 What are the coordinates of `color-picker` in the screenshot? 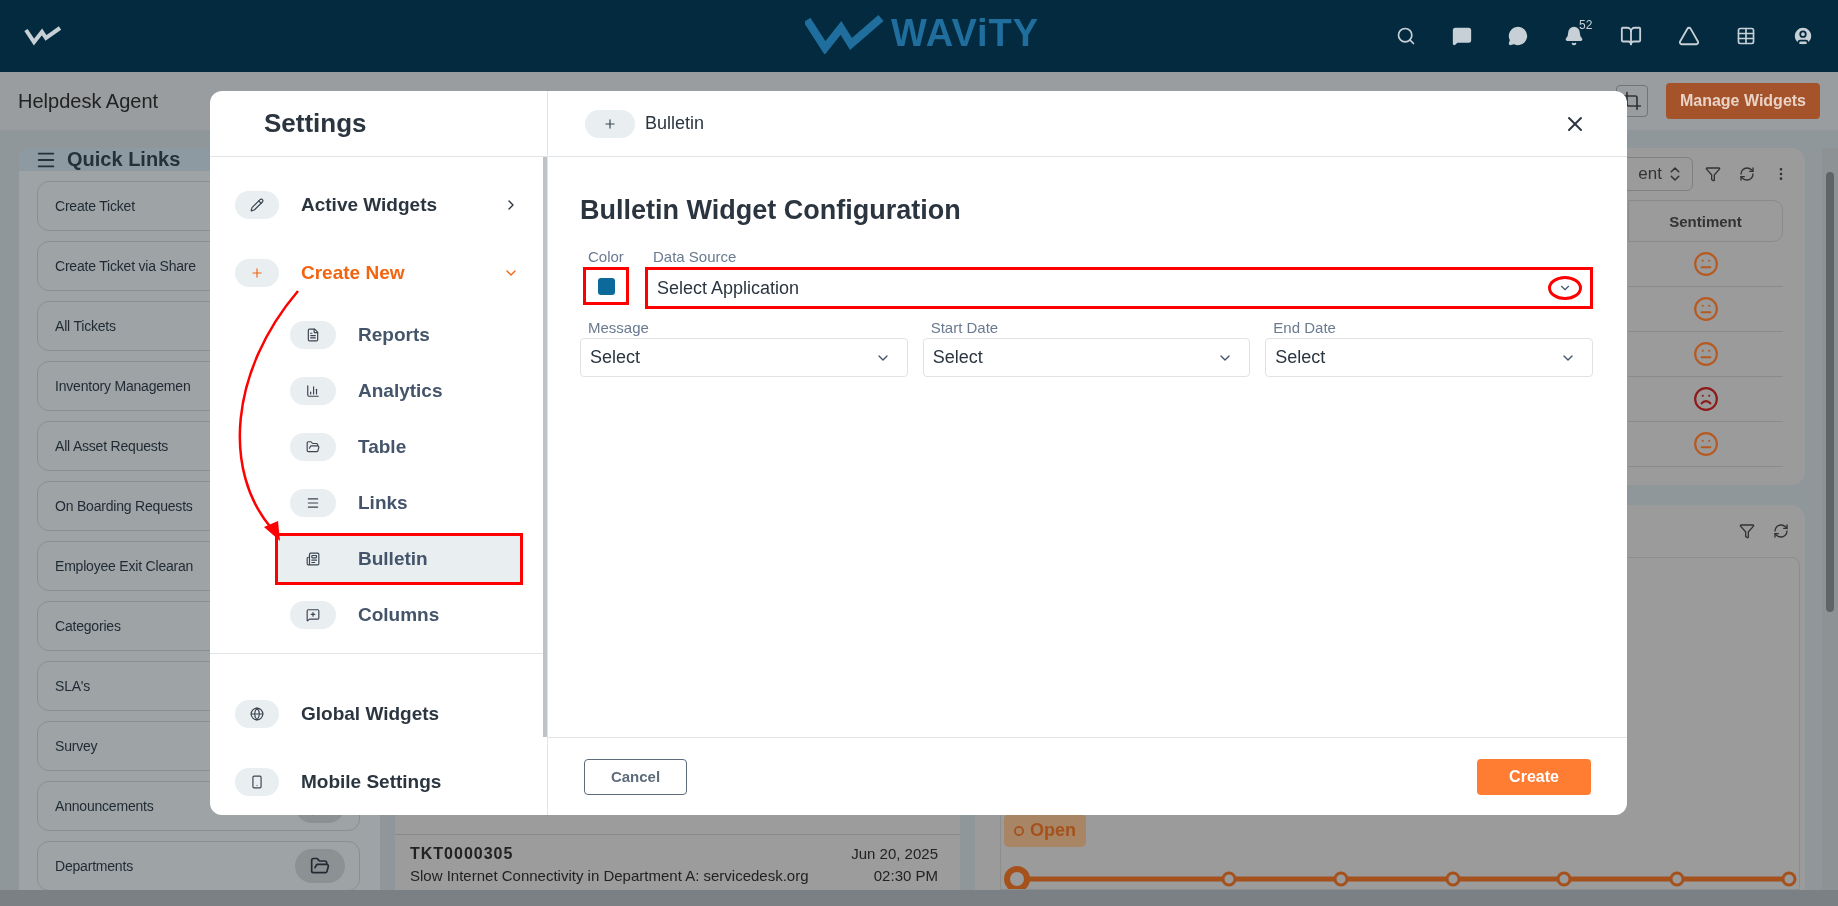 It's located at (606, 286).